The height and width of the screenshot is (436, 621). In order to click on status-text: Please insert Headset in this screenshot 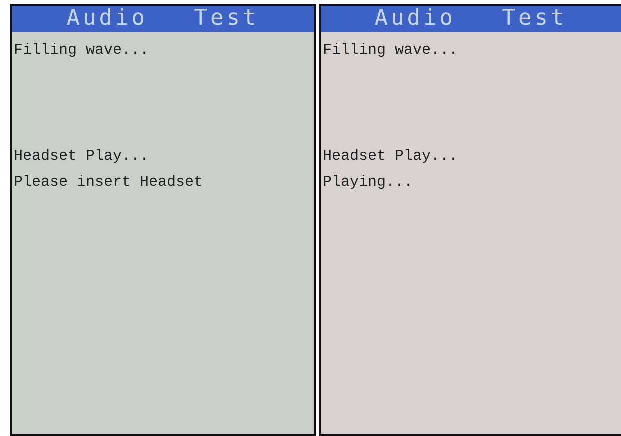, I will do `click(109, 183)`.